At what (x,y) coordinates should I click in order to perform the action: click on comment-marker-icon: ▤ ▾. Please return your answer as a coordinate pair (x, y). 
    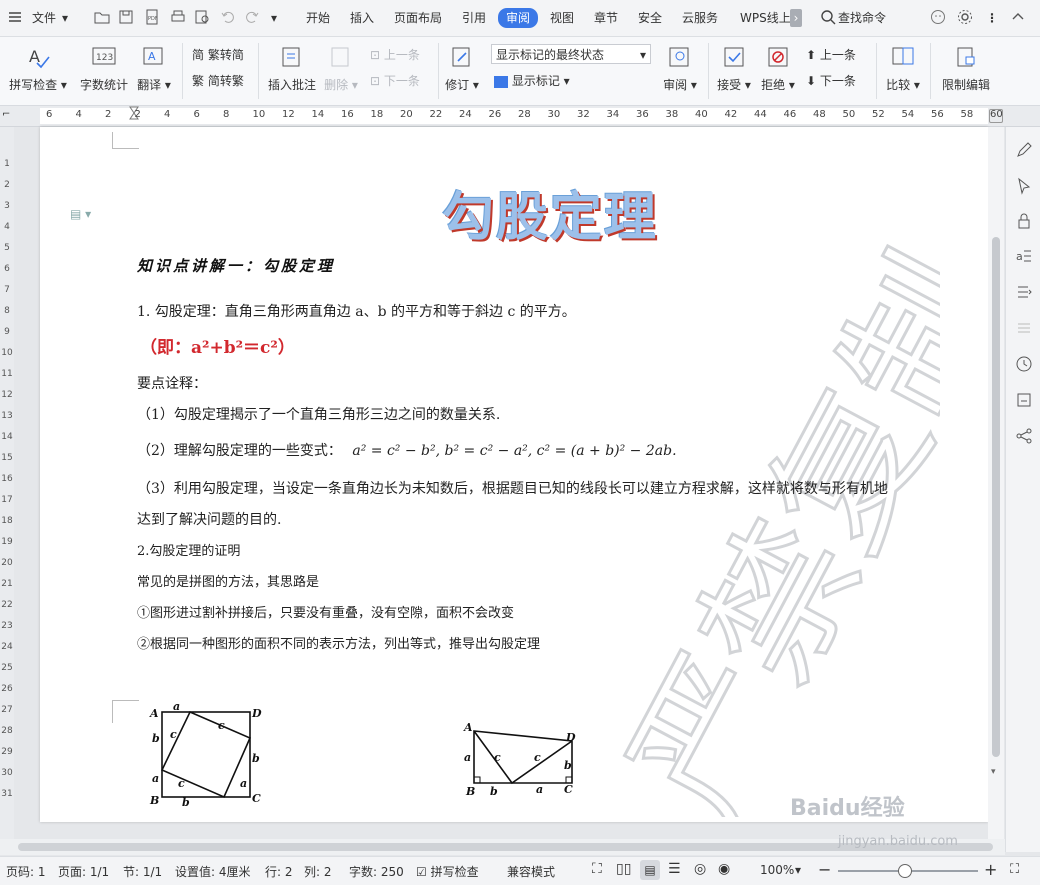
    Looking at the image, I should click on (80, 214).